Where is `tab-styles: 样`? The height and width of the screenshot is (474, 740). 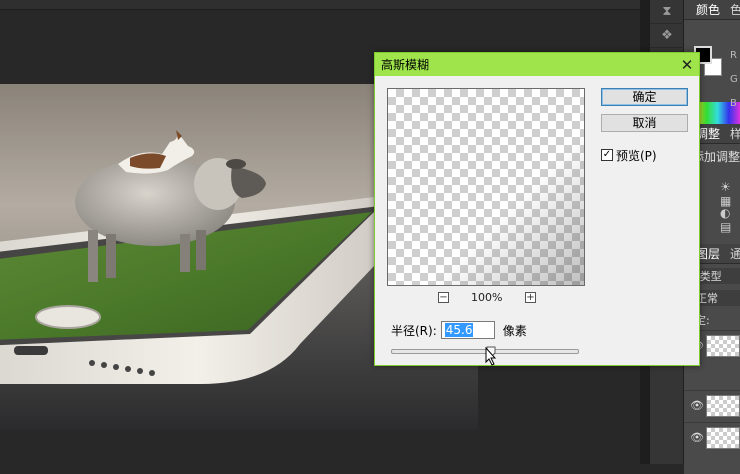 tab-styles: 样 is located at coordinates (735, 134).